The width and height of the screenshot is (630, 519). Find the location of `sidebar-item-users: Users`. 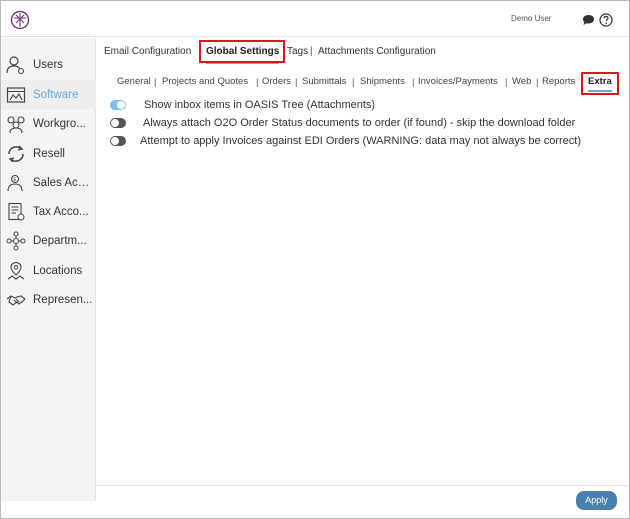

sidebar-item-users: Users is located at coordinates (48, 64).